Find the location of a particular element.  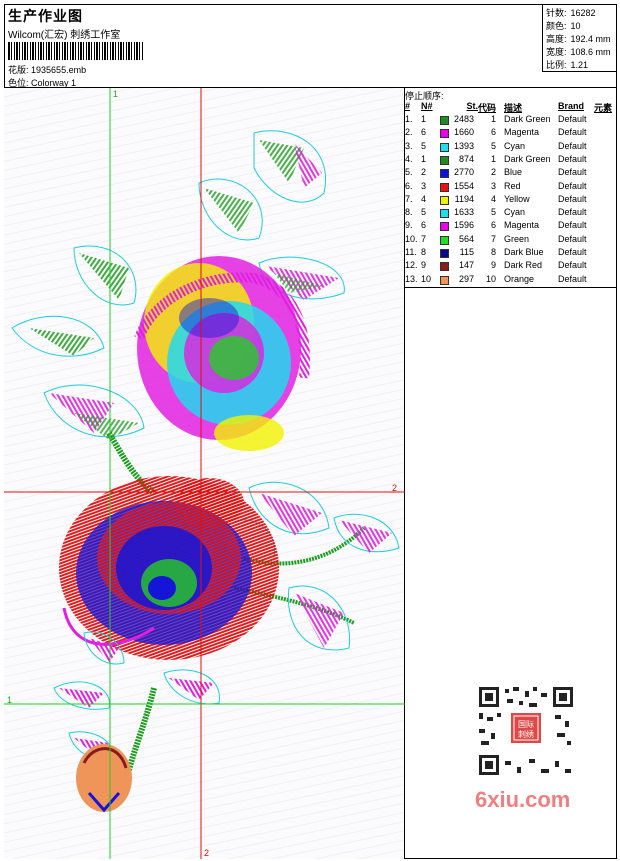

row-code: 1 is located at coordinates (493, 119).